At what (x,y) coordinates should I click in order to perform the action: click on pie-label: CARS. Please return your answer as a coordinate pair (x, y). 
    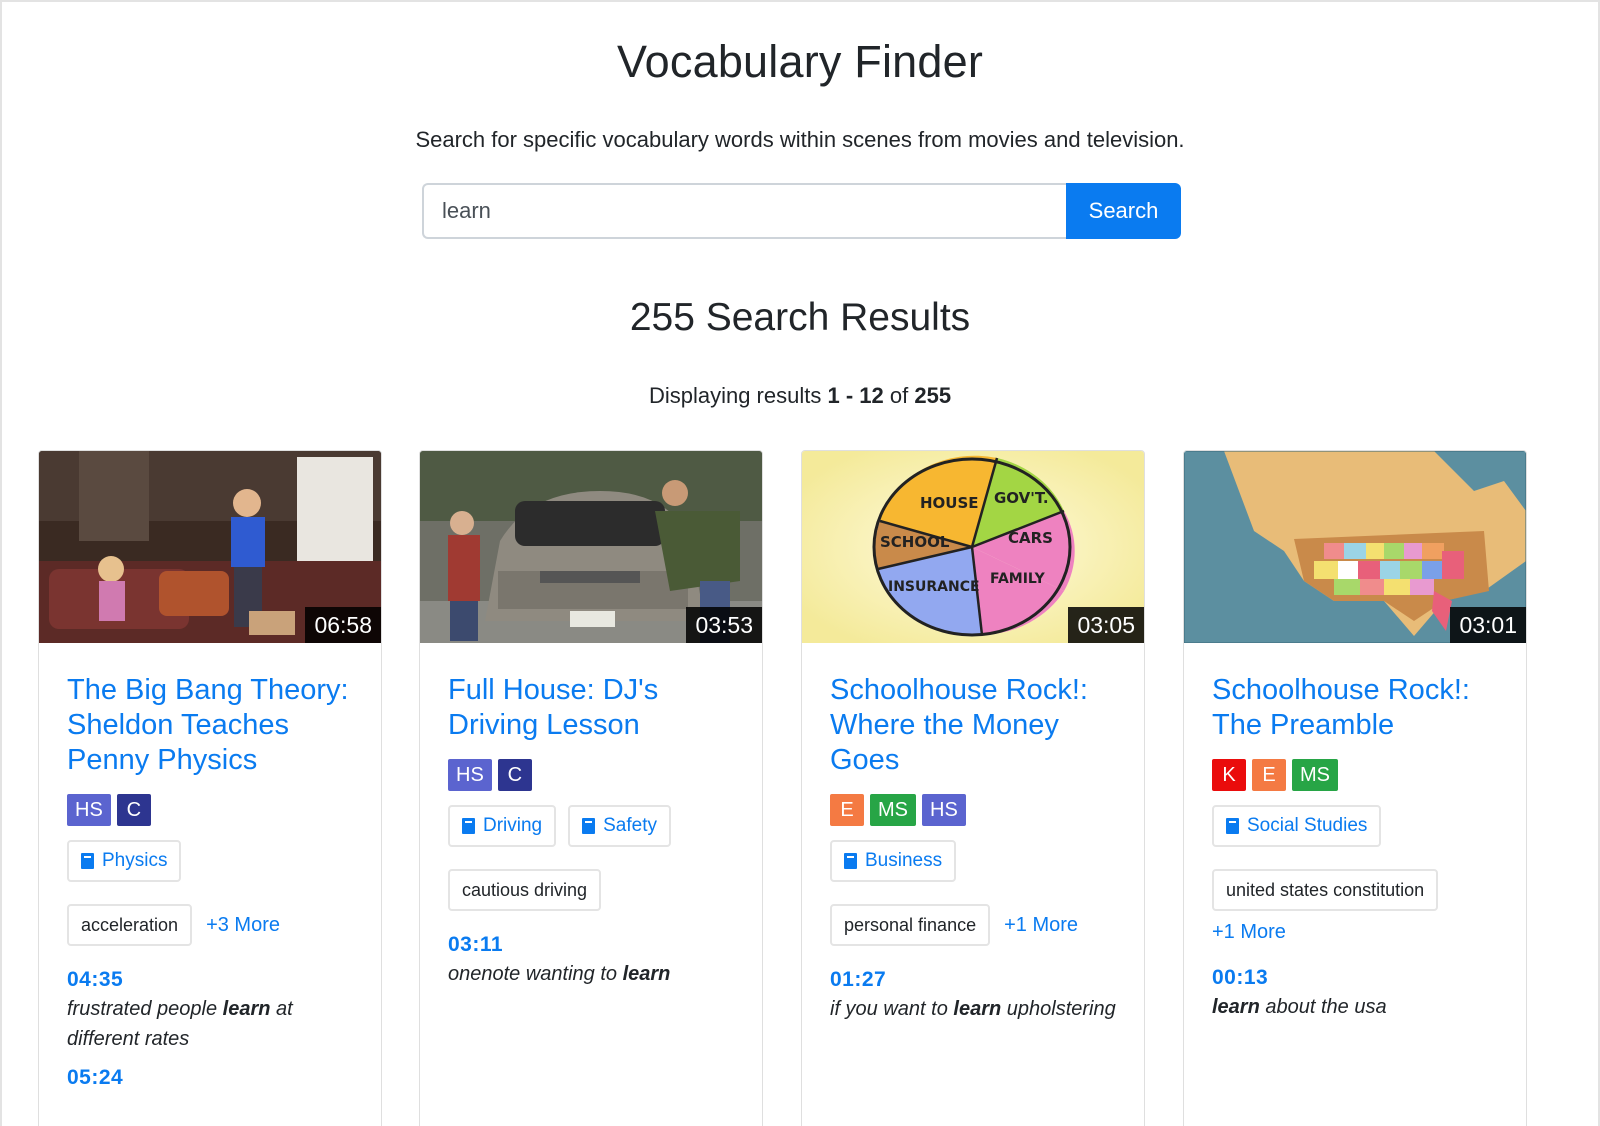
    Looking at the image, I should click on (1030, 538).